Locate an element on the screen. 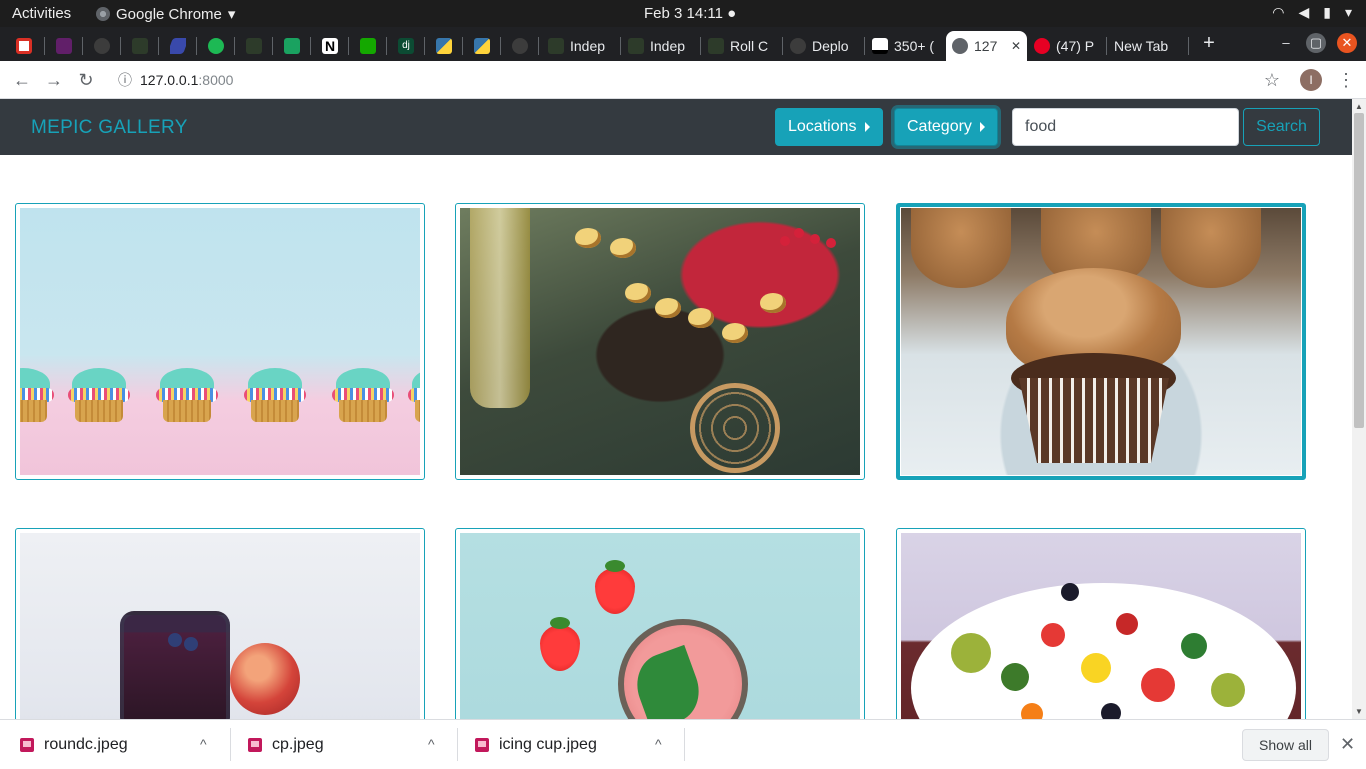 This screenshot has height=769, width=1366. tab-350: 350+ ( is located at coordinates (906, 46).